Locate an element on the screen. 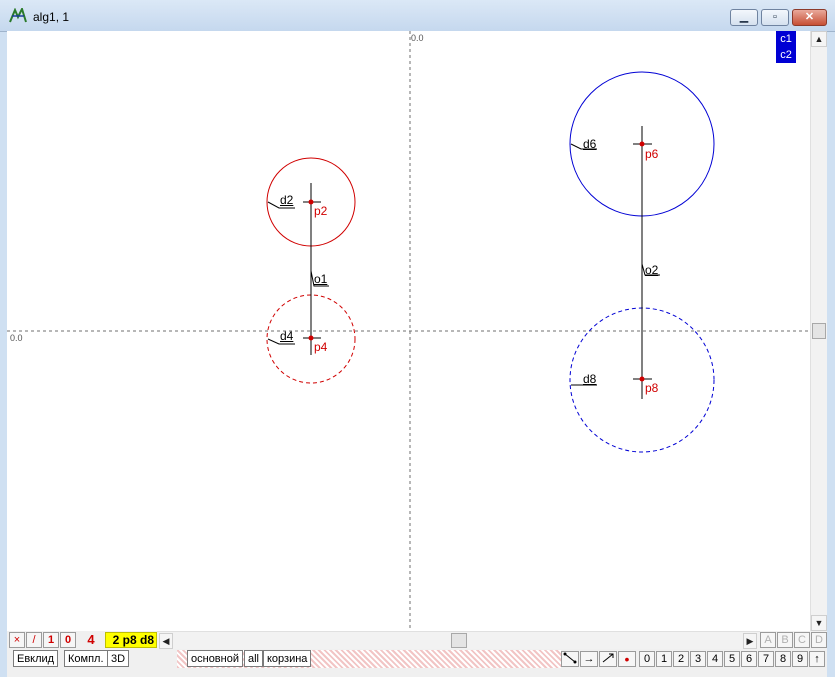 The height and width of the screenshot is (677, 835). maximize-icon: ▫ is located at coordinates (775, 17).